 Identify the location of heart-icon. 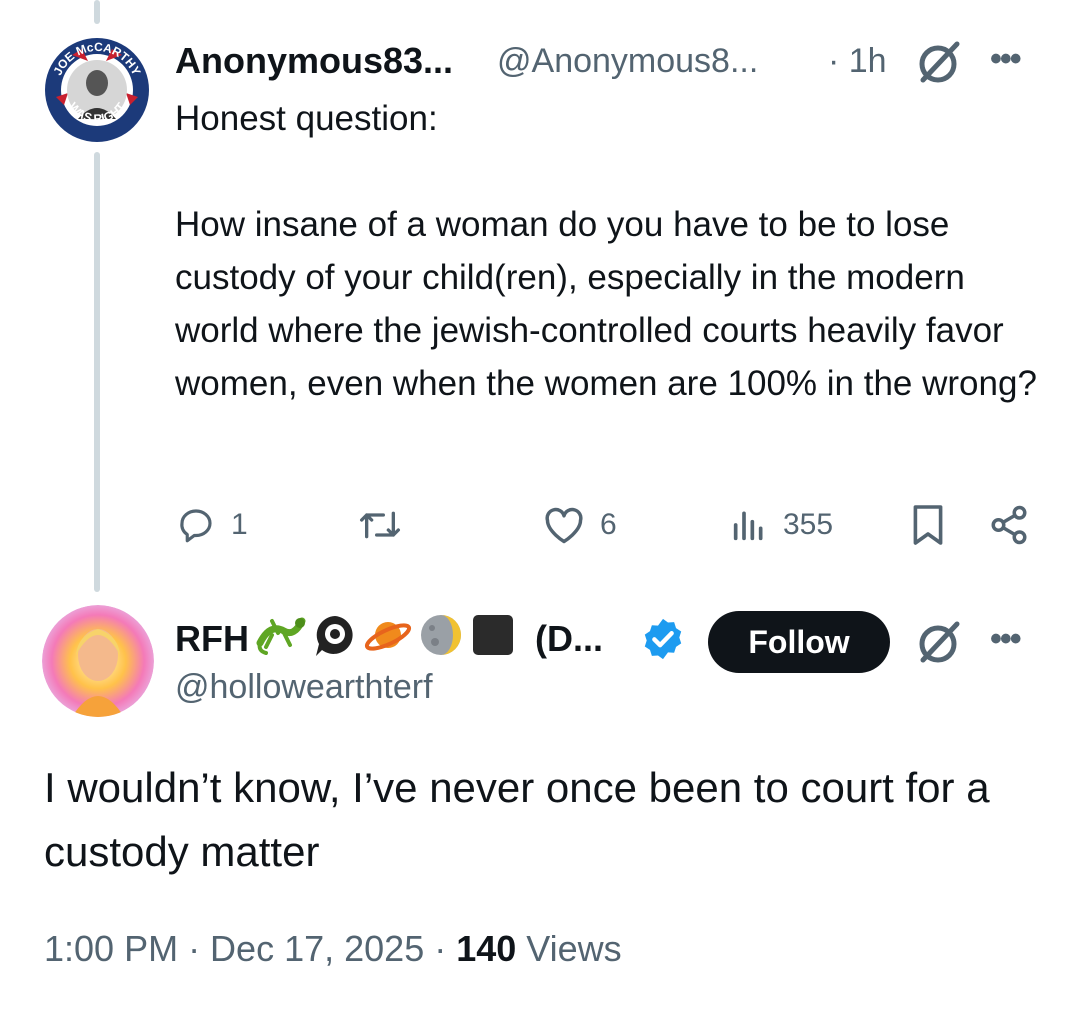
(564, 525).